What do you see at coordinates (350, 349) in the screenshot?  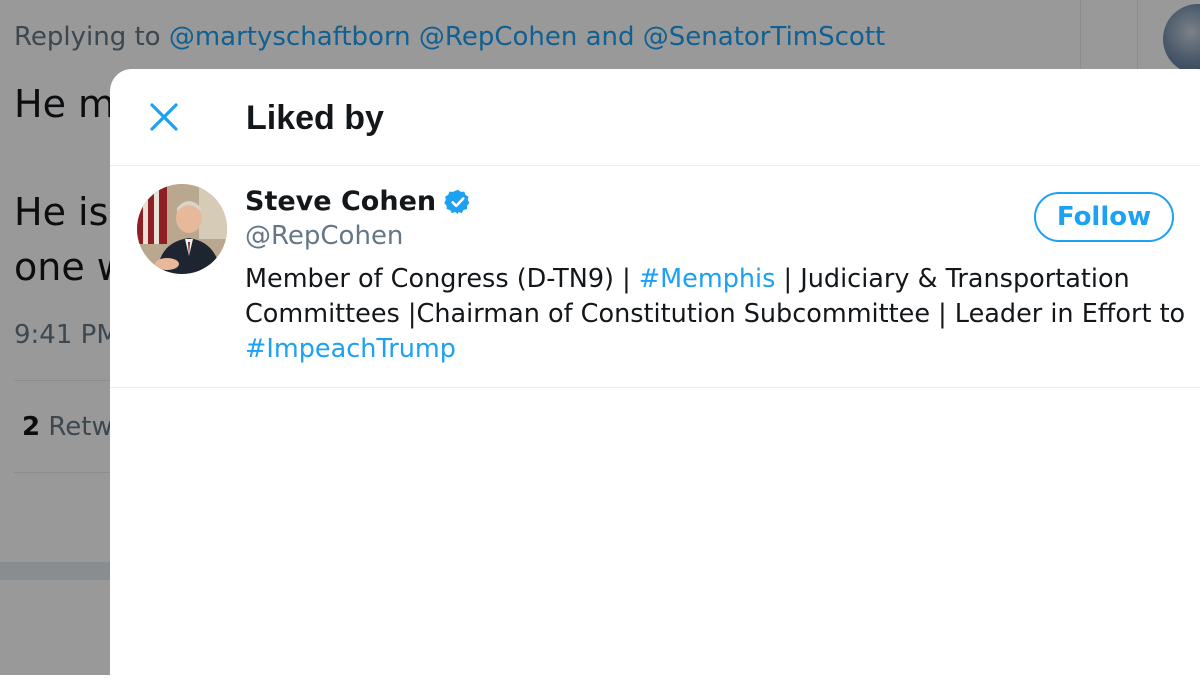 I see `hashtag-link: #ImpeachTrump` at bounding box center [350, 349].